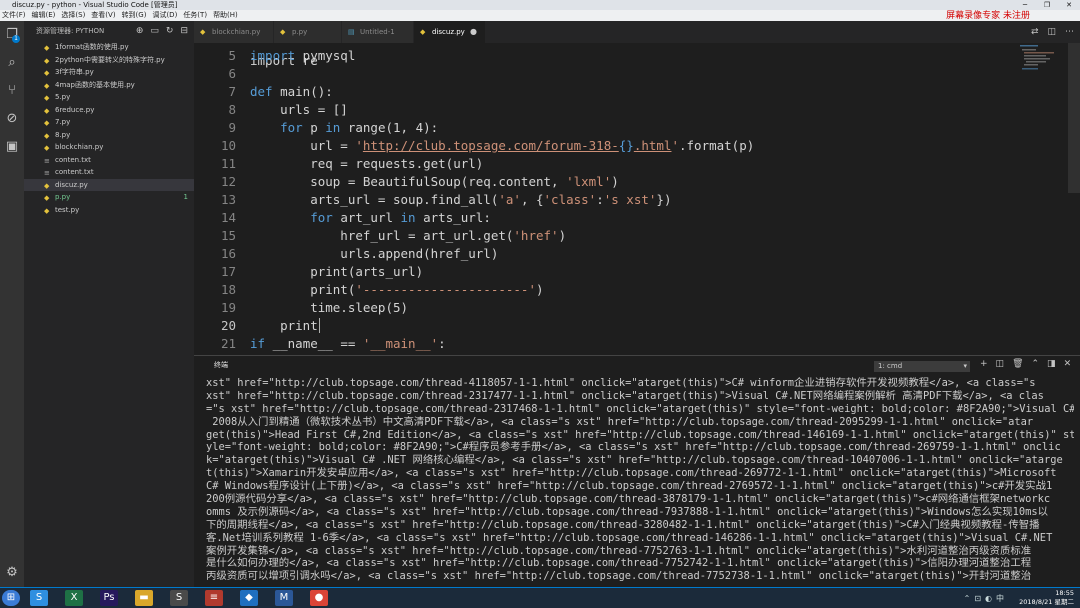 Image resolution: width=1080 pixels, height=608 pixels. Describe the element at coordinates (74, 72) in the screenshot. I see `file-name: 3f字符串.py` at that location.